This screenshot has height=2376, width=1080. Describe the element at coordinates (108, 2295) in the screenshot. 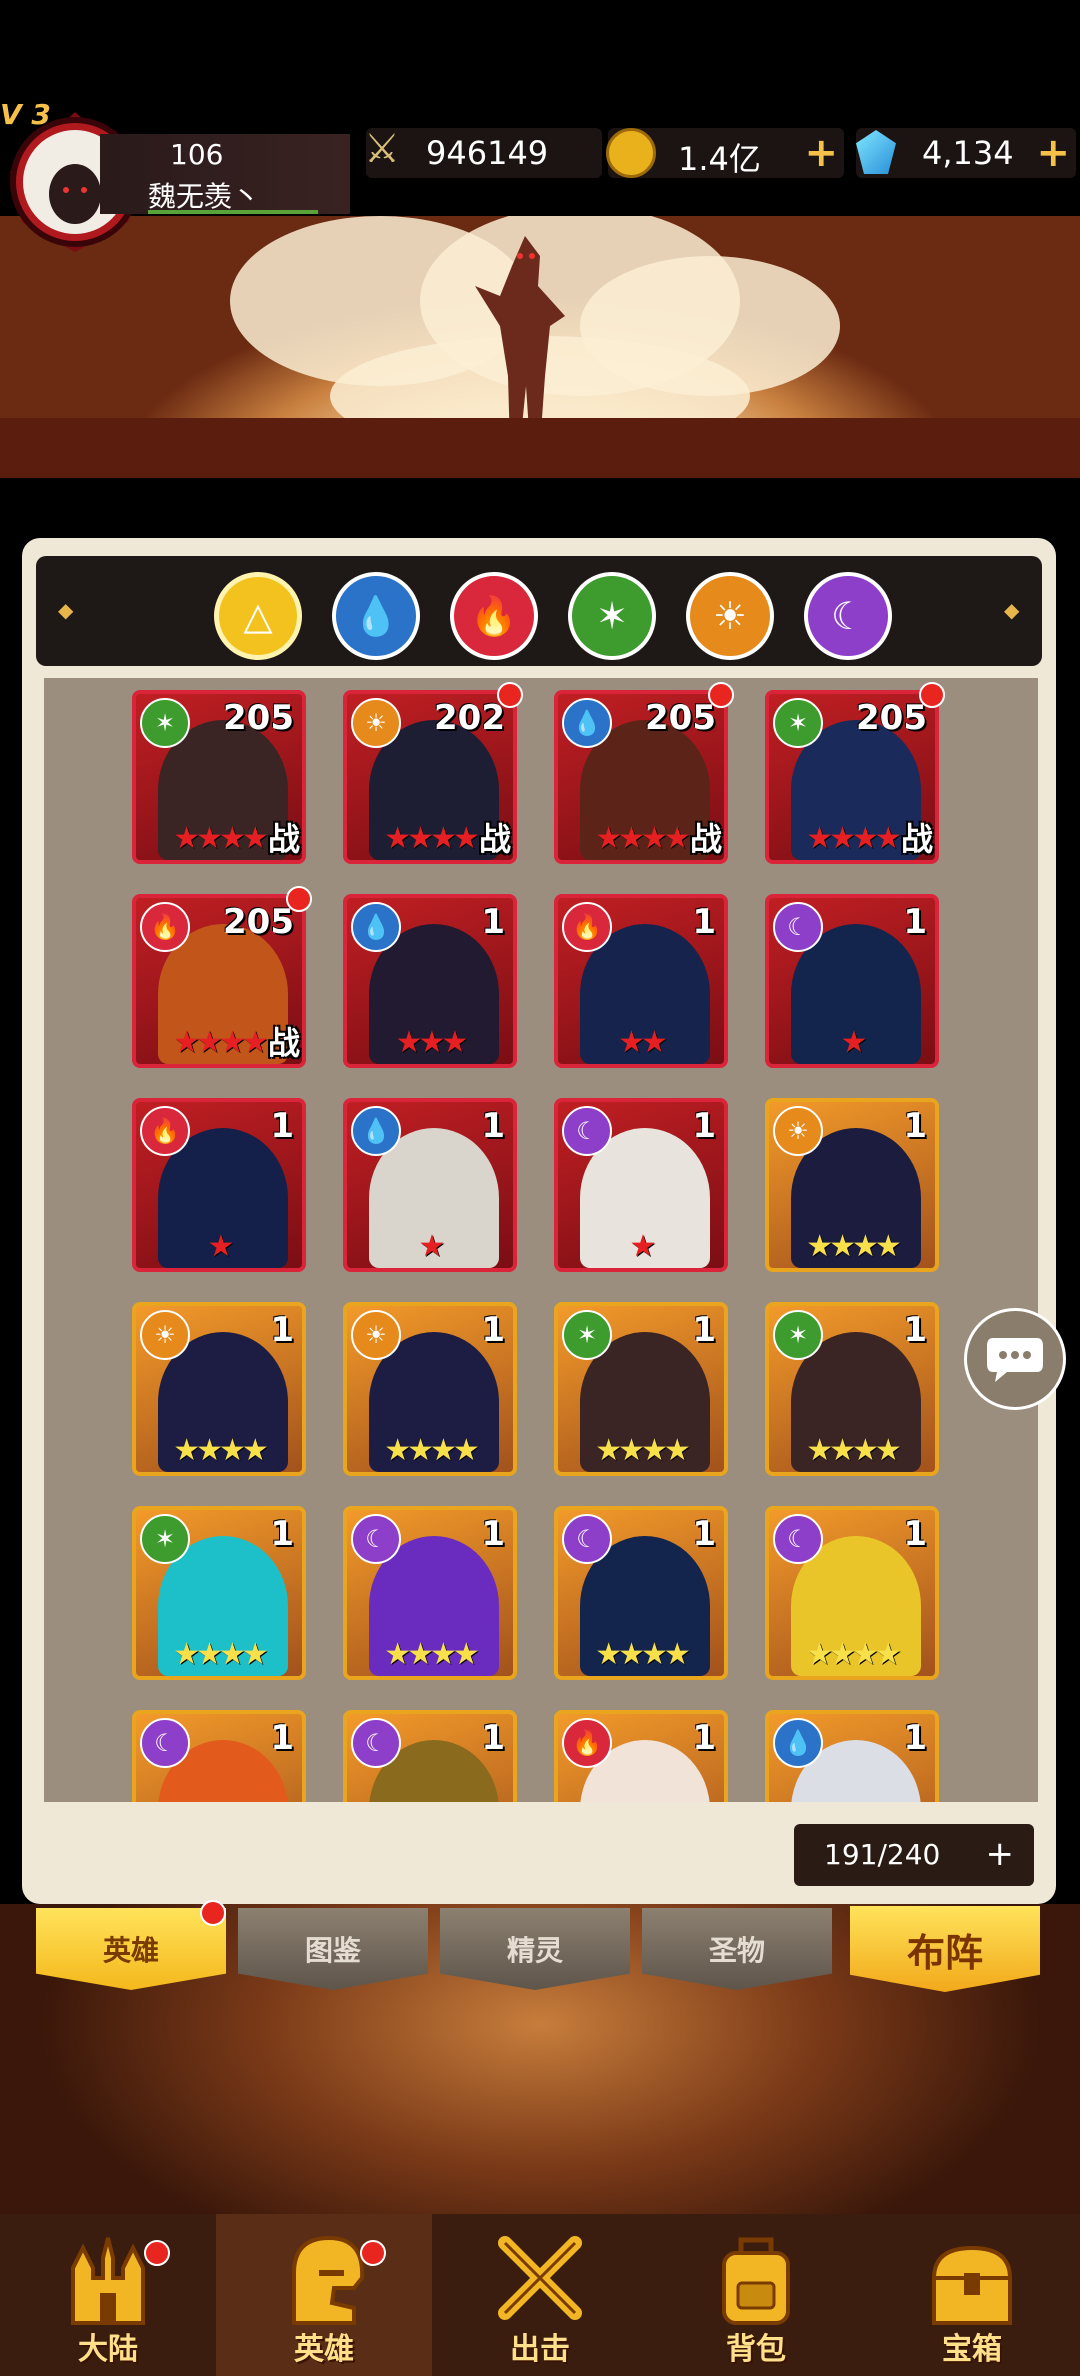

I see `nav-castle: 大陆` at that location.